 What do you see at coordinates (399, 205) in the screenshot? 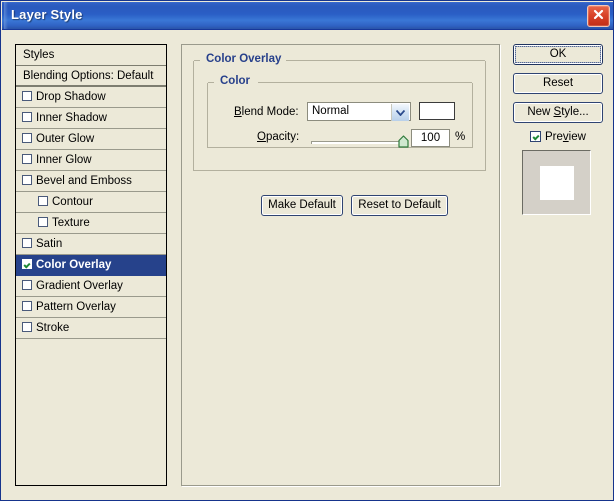
I see `reset-to-default-button: Reset to Default` at bounding box center [399, 205].